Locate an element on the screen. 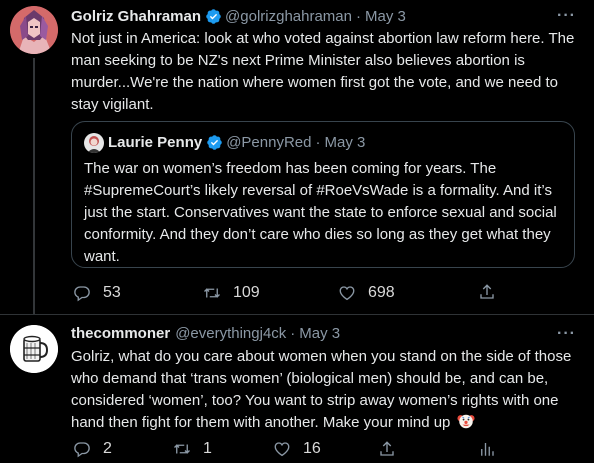  avatar-thecommoner is located at coordinates (34, 349).